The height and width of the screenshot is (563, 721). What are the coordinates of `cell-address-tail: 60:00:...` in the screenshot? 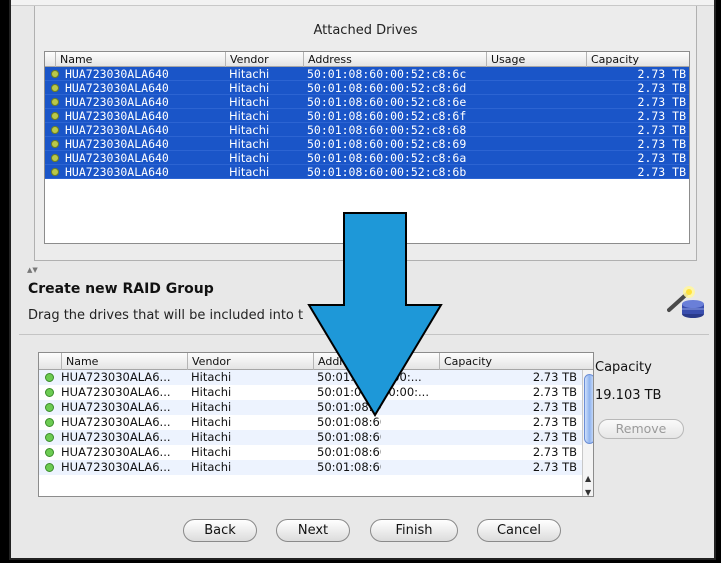 It's located at (405, 392).